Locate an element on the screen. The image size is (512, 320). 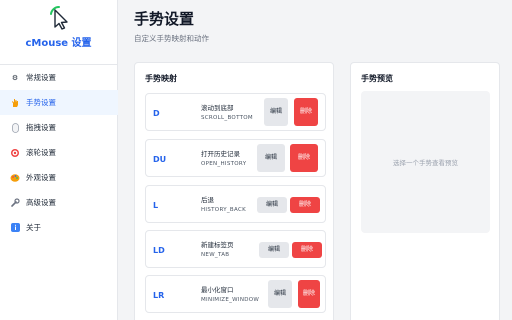
sidebar-item-gestures: 手势设置 is located at coordinates (59, 102).